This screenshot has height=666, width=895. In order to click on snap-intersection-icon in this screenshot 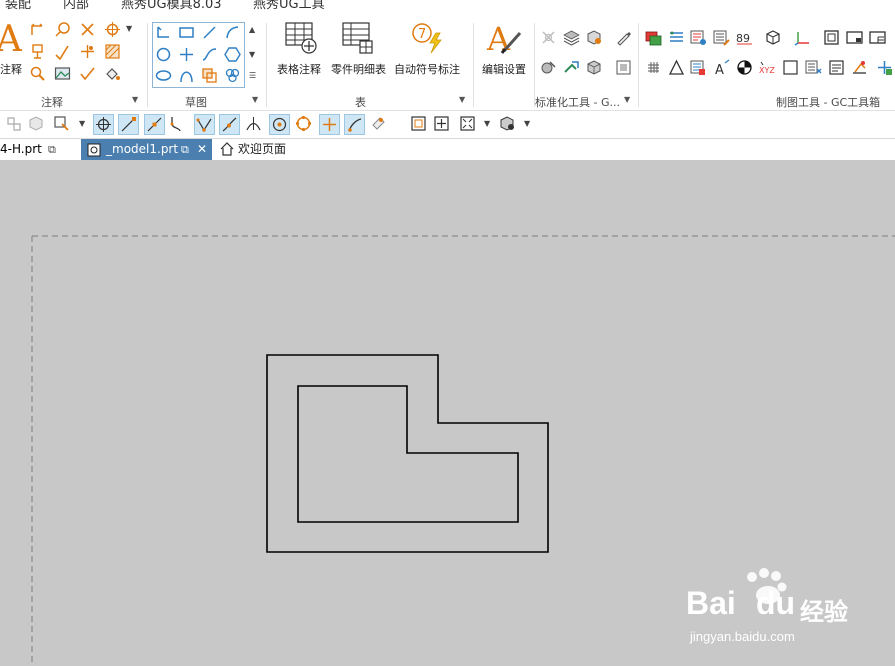, I will do `click(204, 124)`.